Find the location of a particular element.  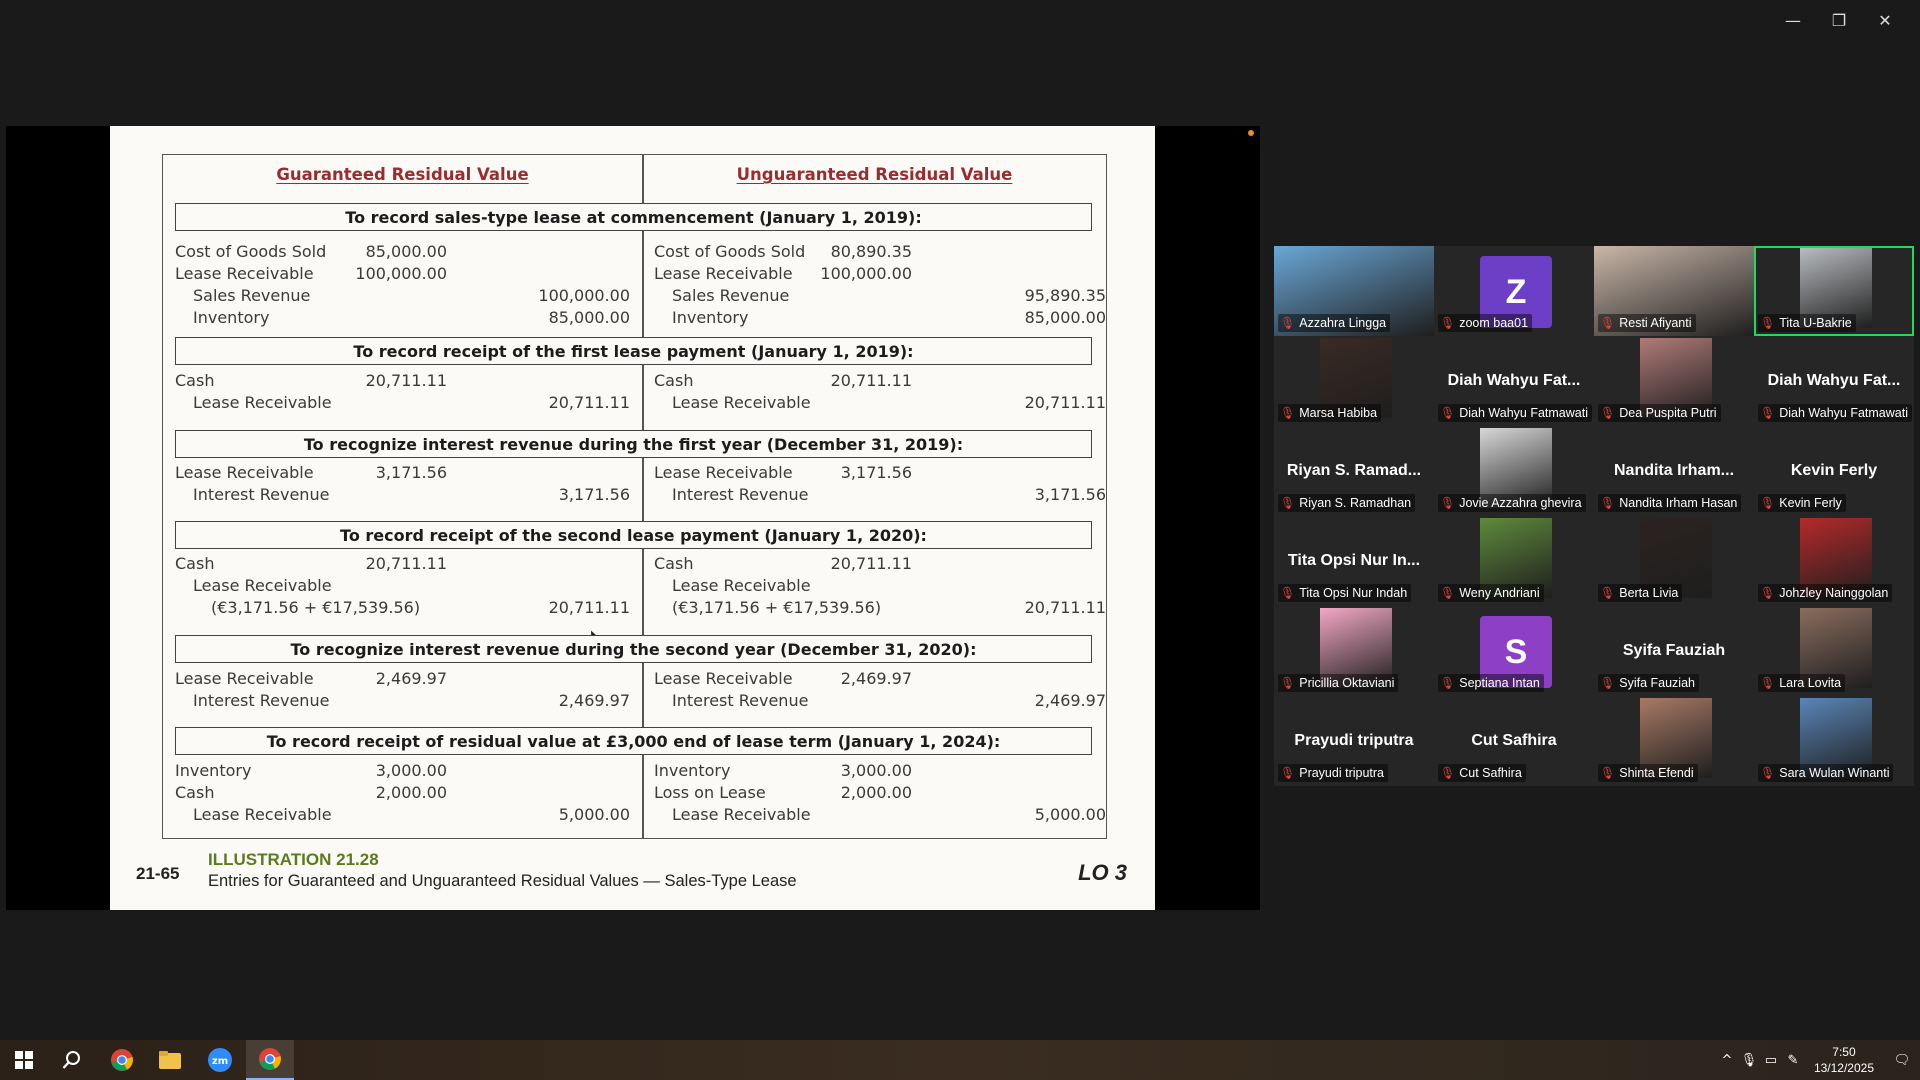

microphone-icon: 🎙 is located at coordinates (1749, 1060).